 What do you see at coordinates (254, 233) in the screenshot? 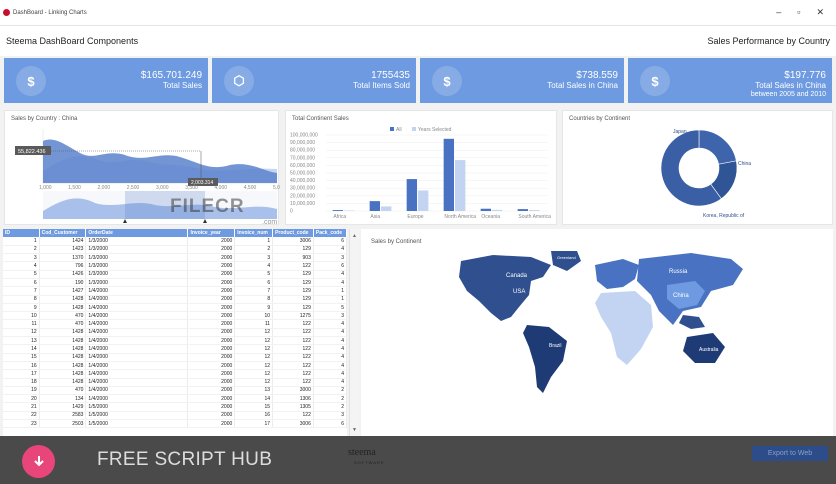
I see `column-header: Invoice_num` at bounding box center [254, 233].